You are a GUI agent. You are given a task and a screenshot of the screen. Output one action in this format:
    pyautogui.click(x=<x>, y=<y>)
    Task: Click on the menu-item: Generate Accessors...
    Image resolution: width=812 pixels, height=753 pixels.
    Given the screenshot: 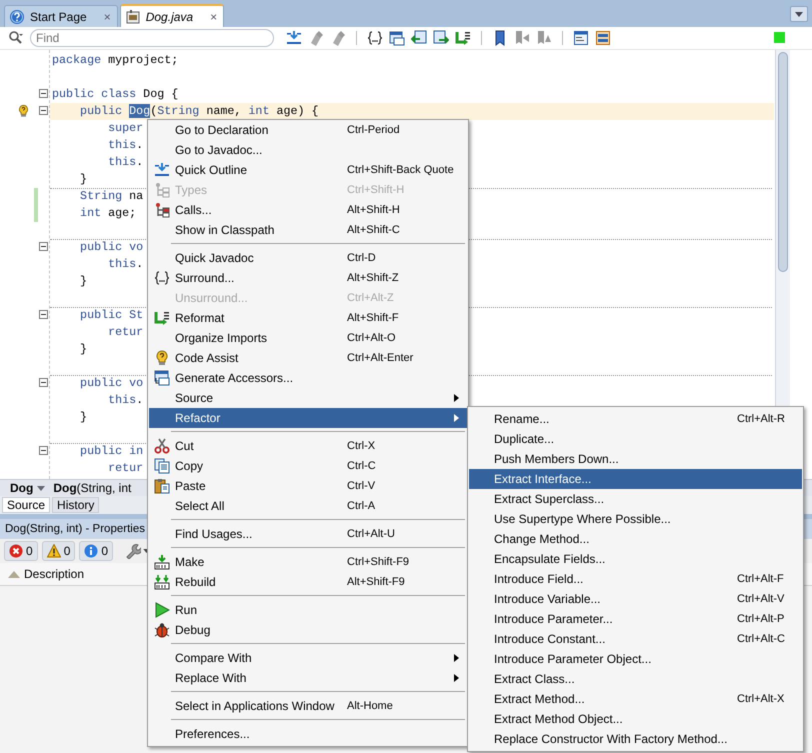 What is the action you would take?
    pyautogui.click(x=308, y=378)
    